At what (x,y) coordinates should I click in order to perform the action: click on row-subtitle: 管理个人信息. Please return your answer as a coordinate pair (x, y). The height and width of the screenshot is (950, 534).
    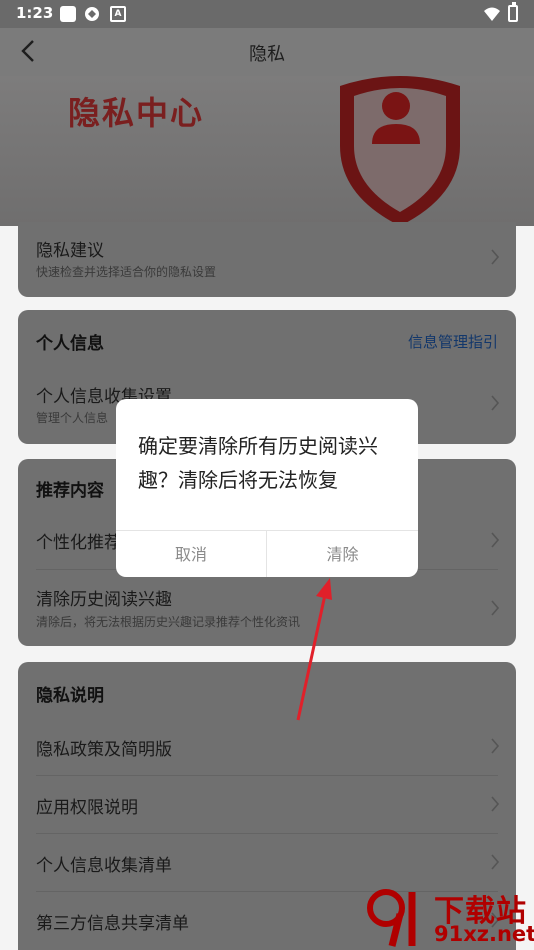
    Looking at the image, I should click on (72, 418).